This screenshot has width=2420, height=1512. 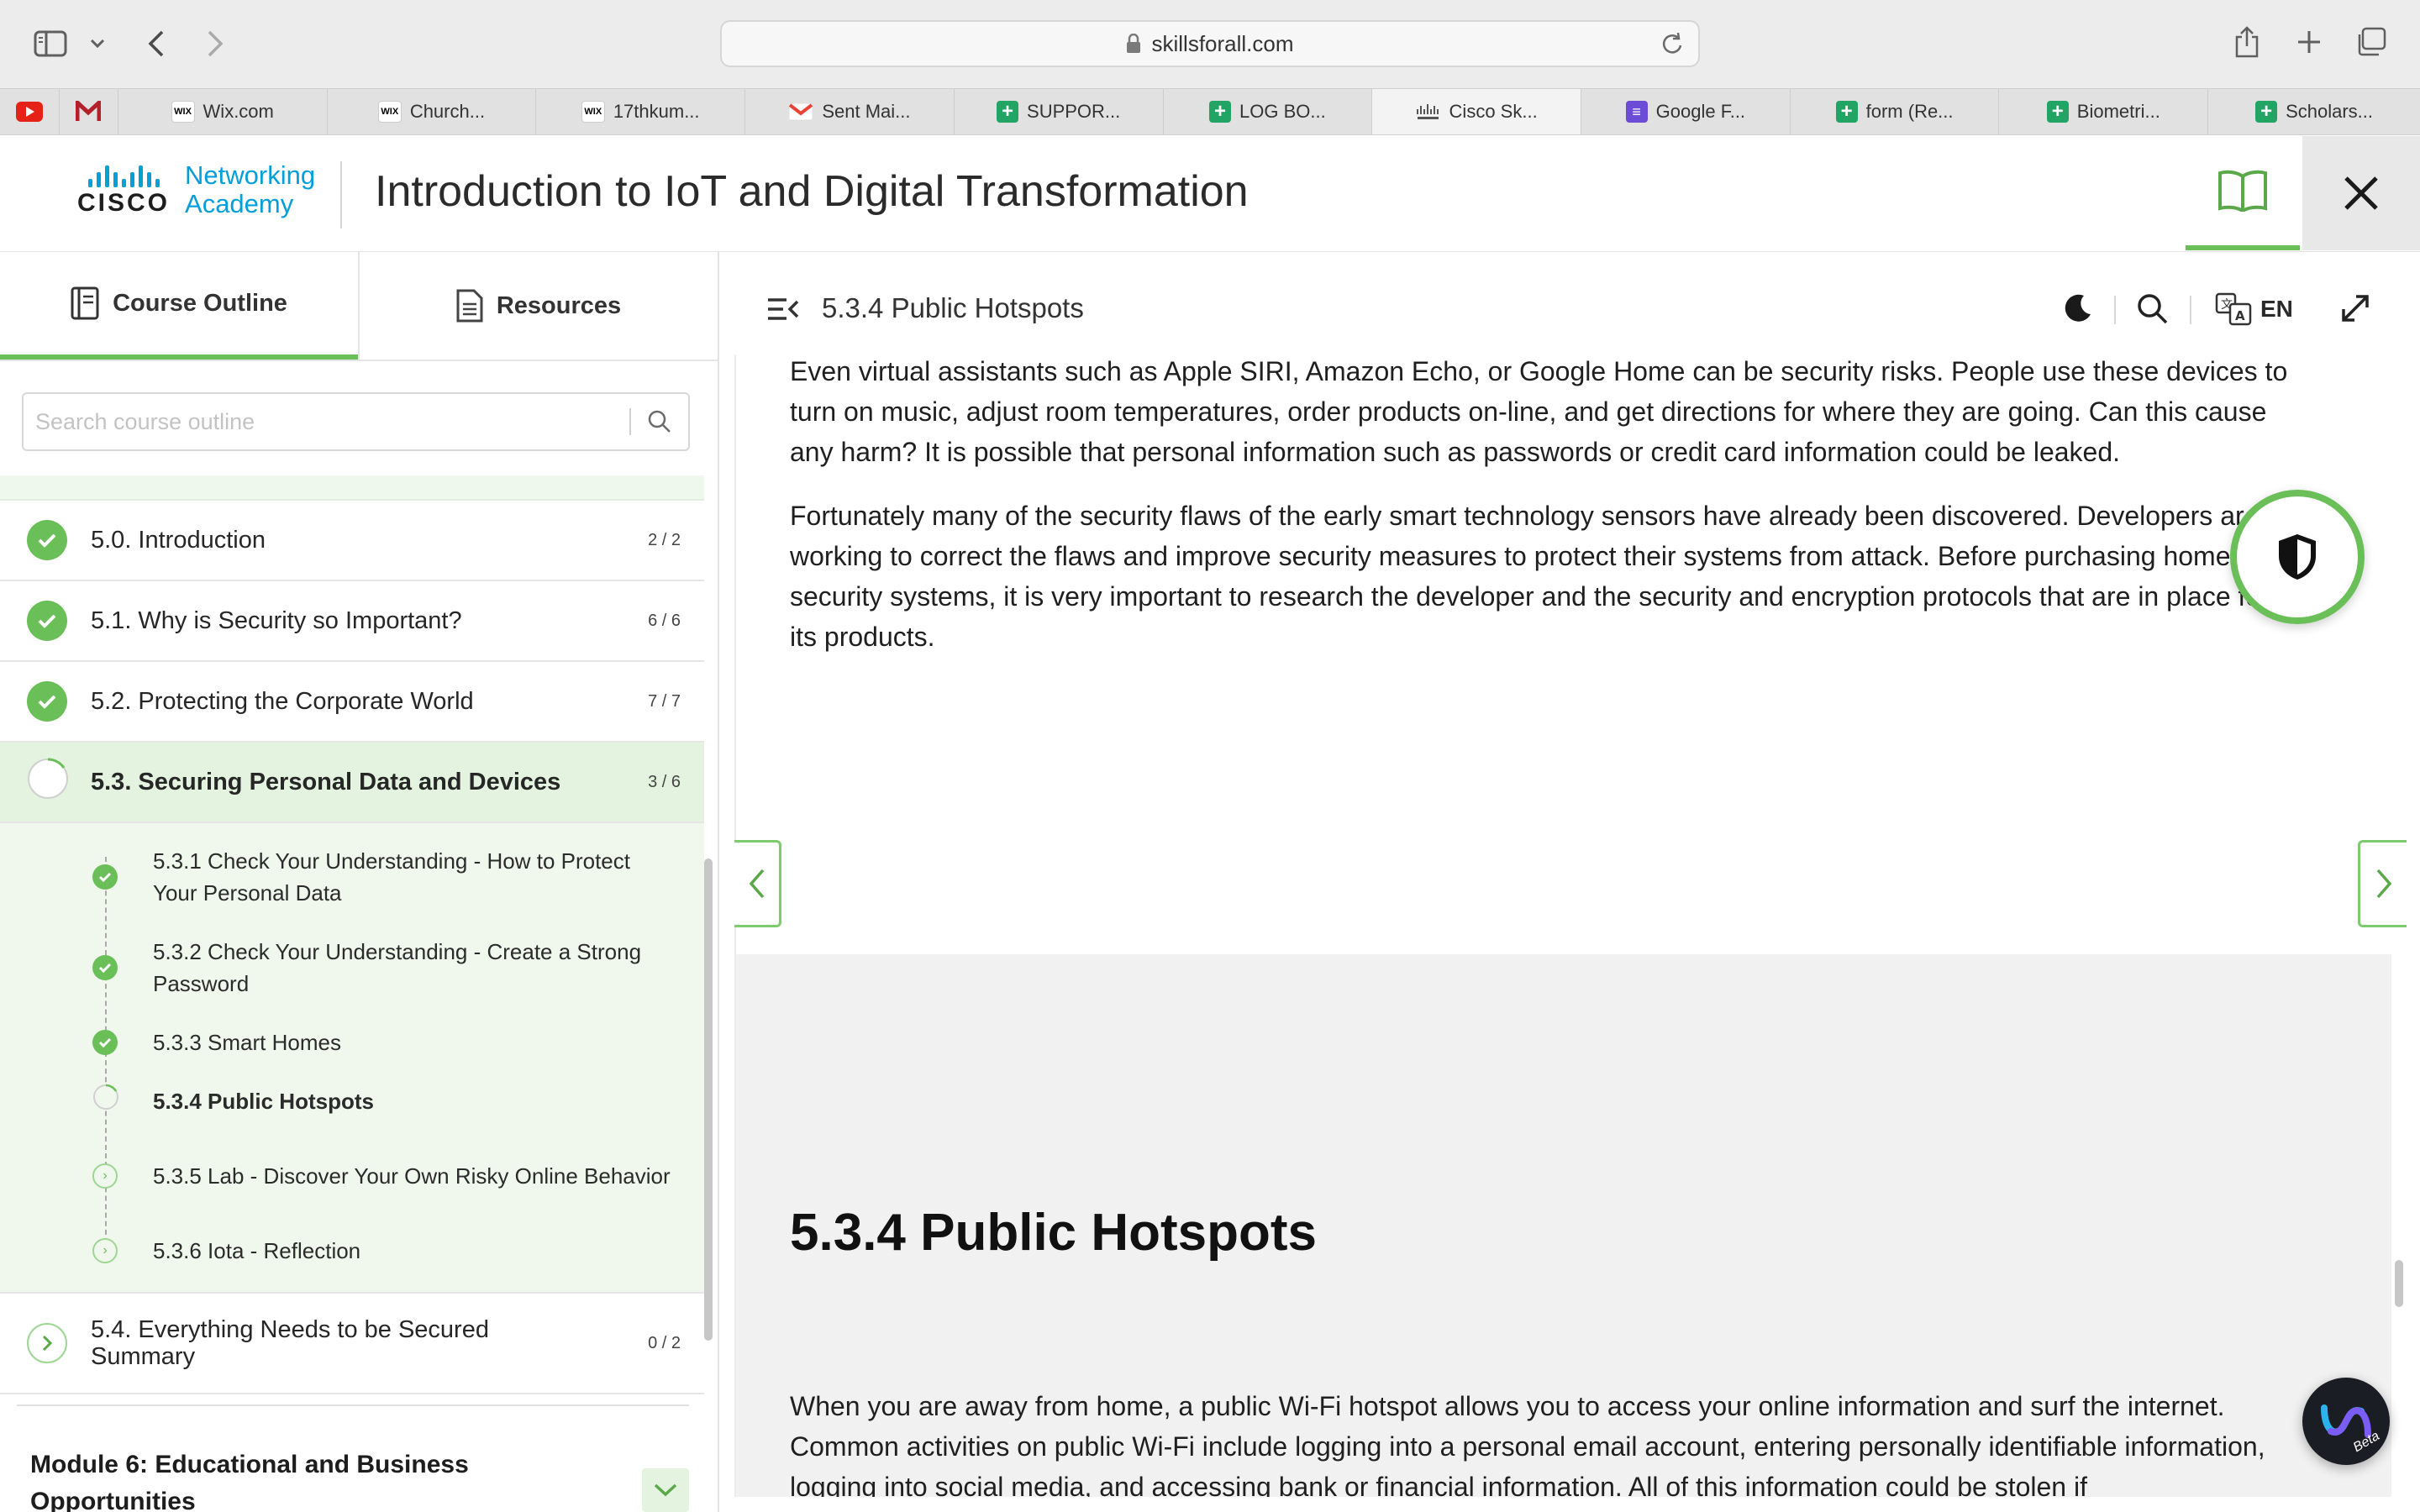 I want to click on next-page-button, so click(x=2383, y=883).